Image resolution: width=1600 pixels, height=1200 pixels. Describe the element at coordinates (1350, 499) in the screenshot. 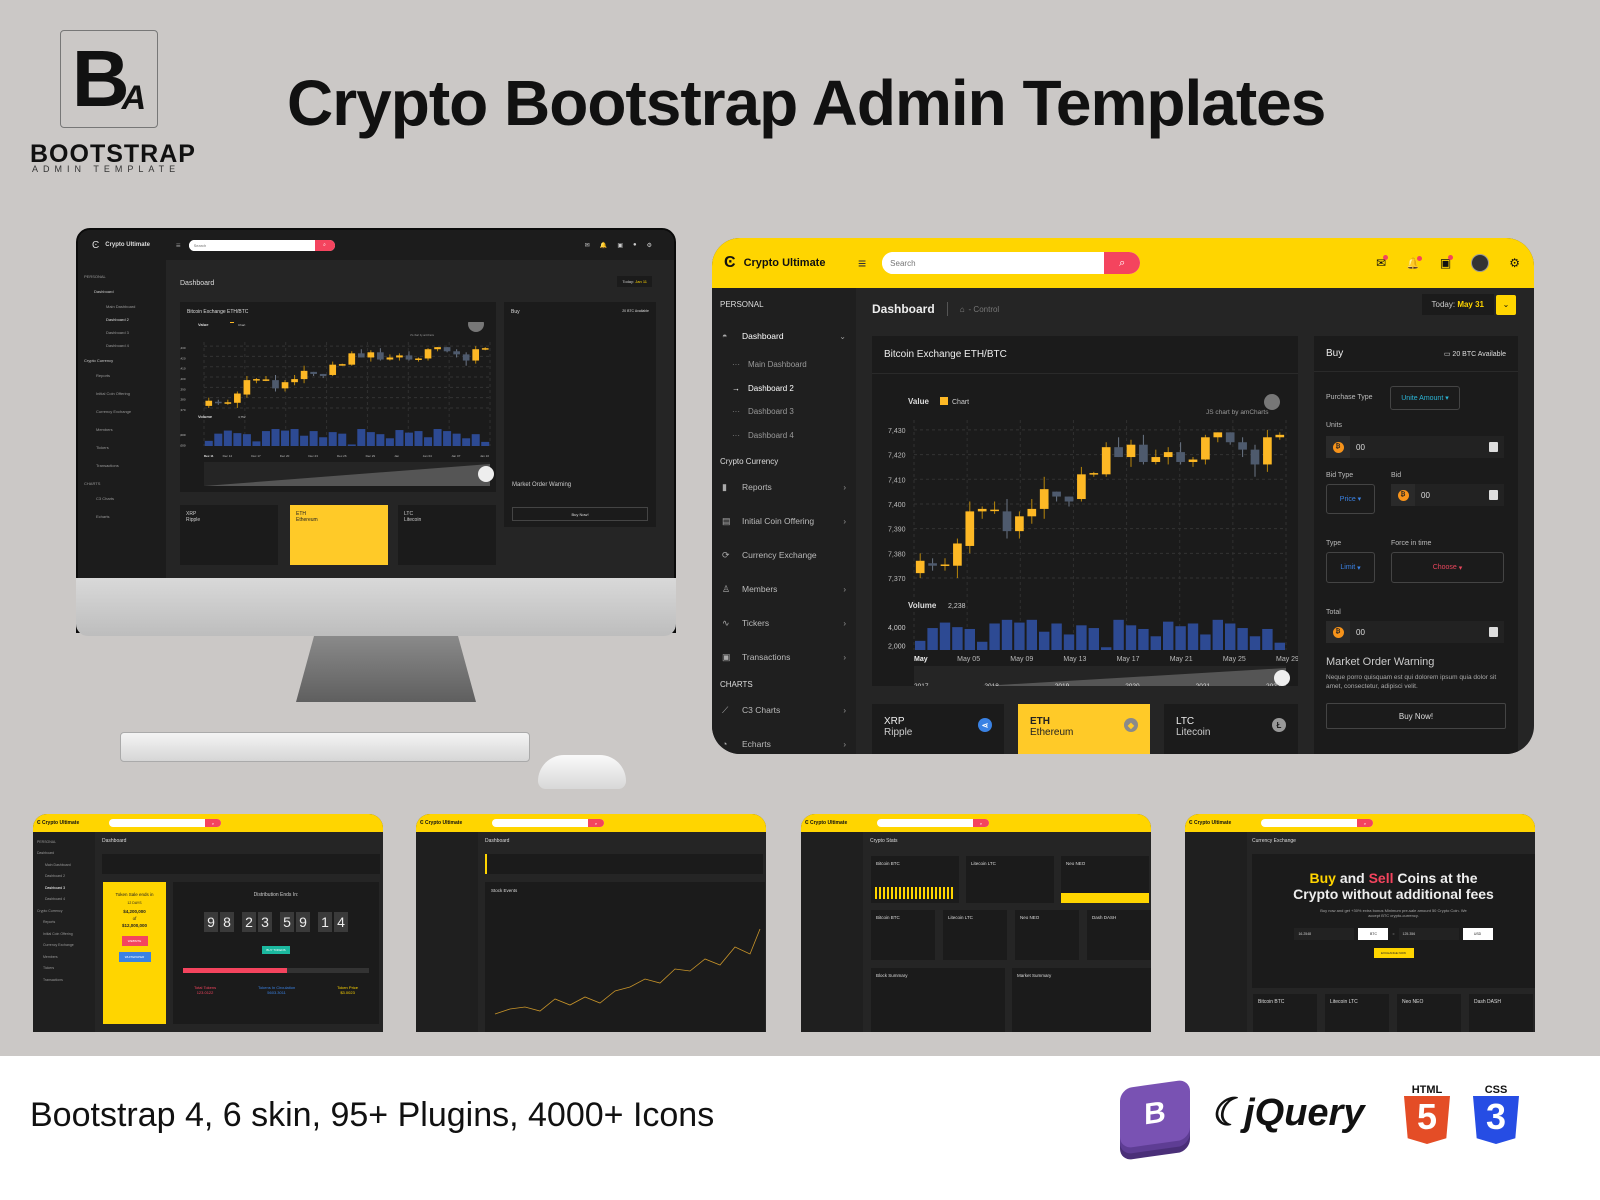

I see `bid-type-dropdown: Price ▾` at that location.